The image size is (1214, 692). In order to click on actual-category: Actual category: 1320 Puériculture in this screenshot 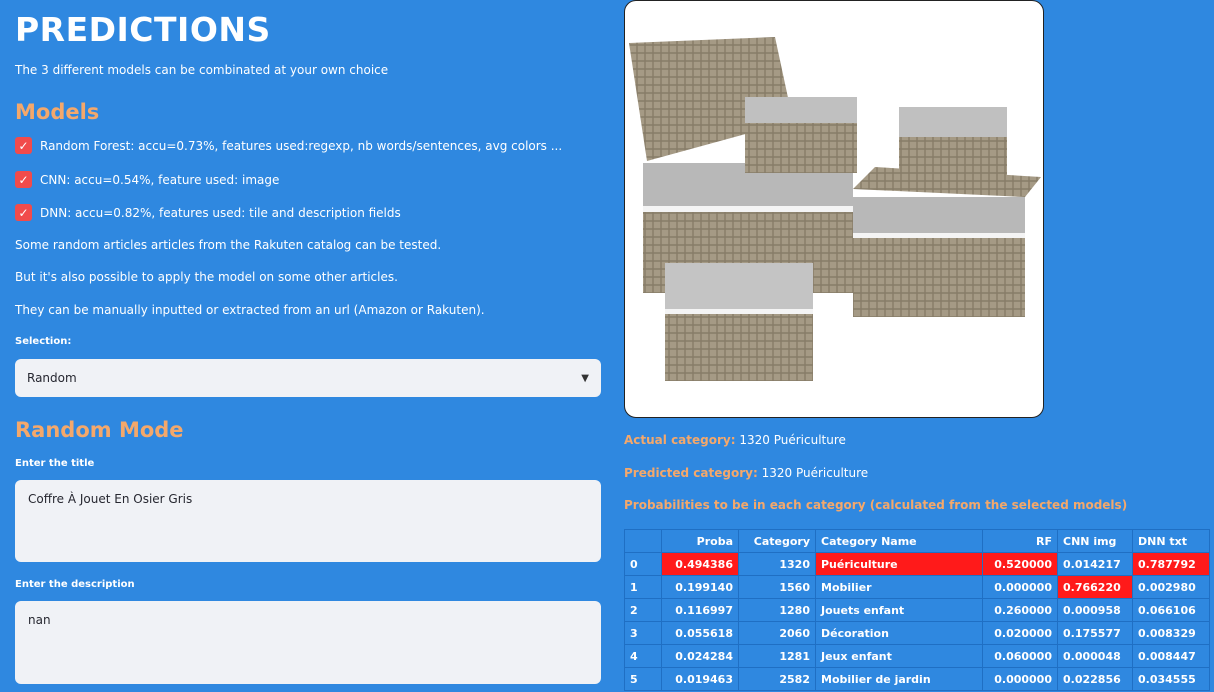, I will do `click(735, 440)`.